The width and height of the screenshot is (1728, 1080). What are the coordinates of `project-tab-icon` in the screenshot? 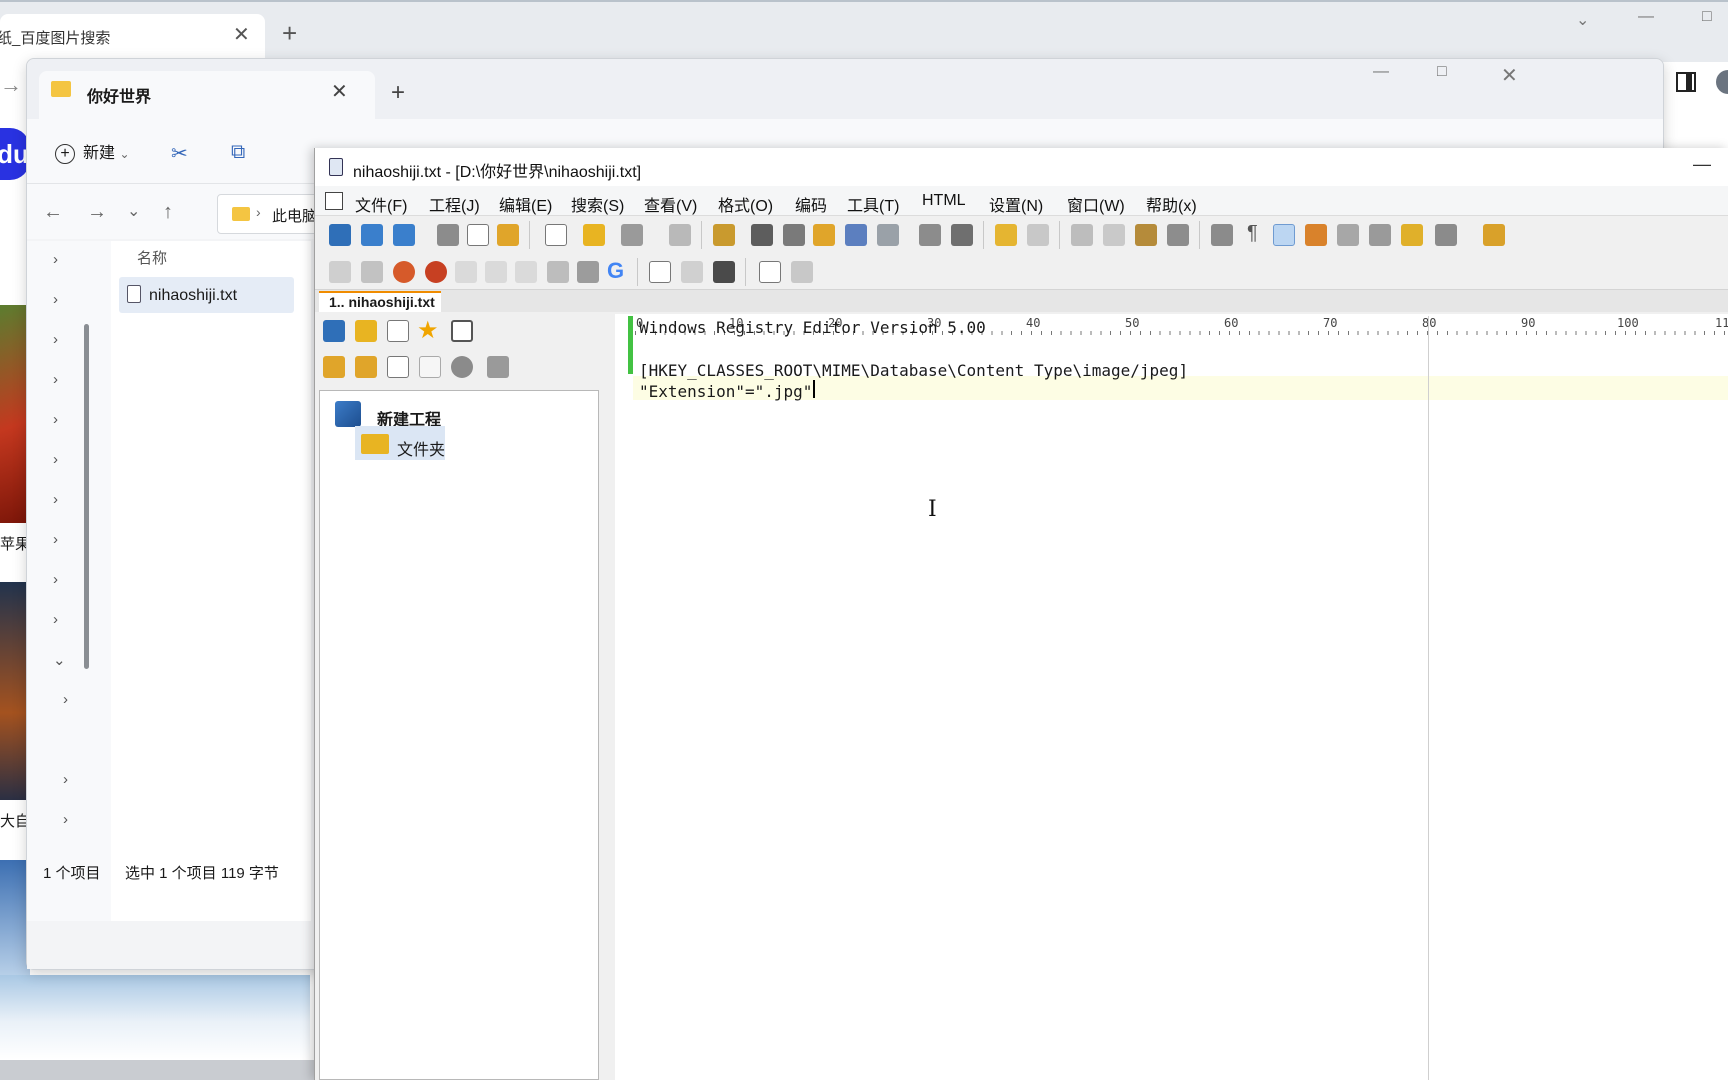 It's located at (334, 331).